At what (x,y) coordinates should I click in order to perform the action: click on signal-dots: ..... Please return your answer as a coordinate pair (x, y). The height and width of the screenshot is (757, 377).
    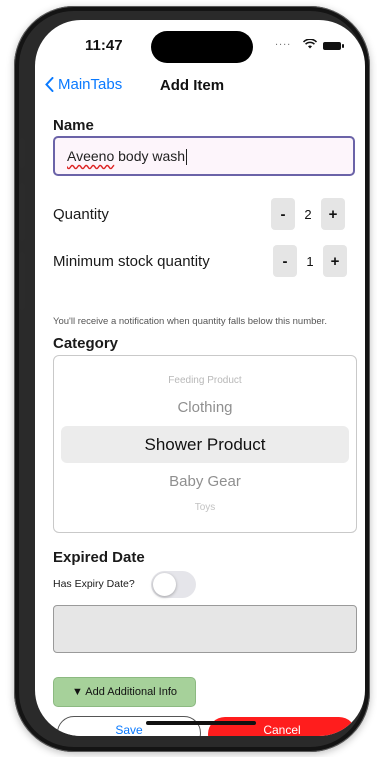
    Looking at the image, I should click on (283, 42).